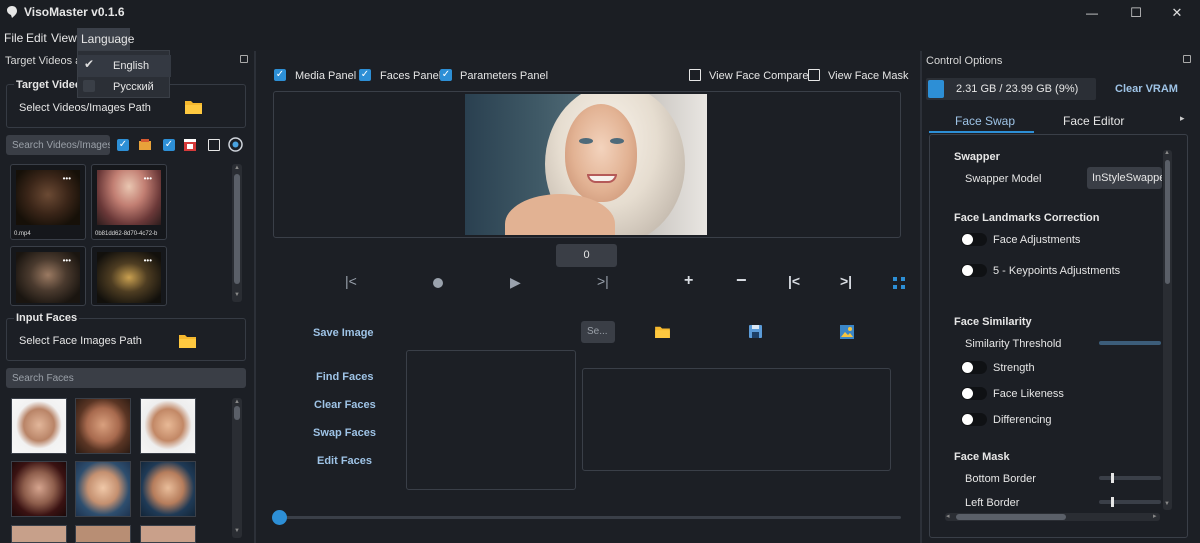  Describe the element at coordinates (794, 281) in the screenshot. I see `prev-marker-icon: |<` at that location.